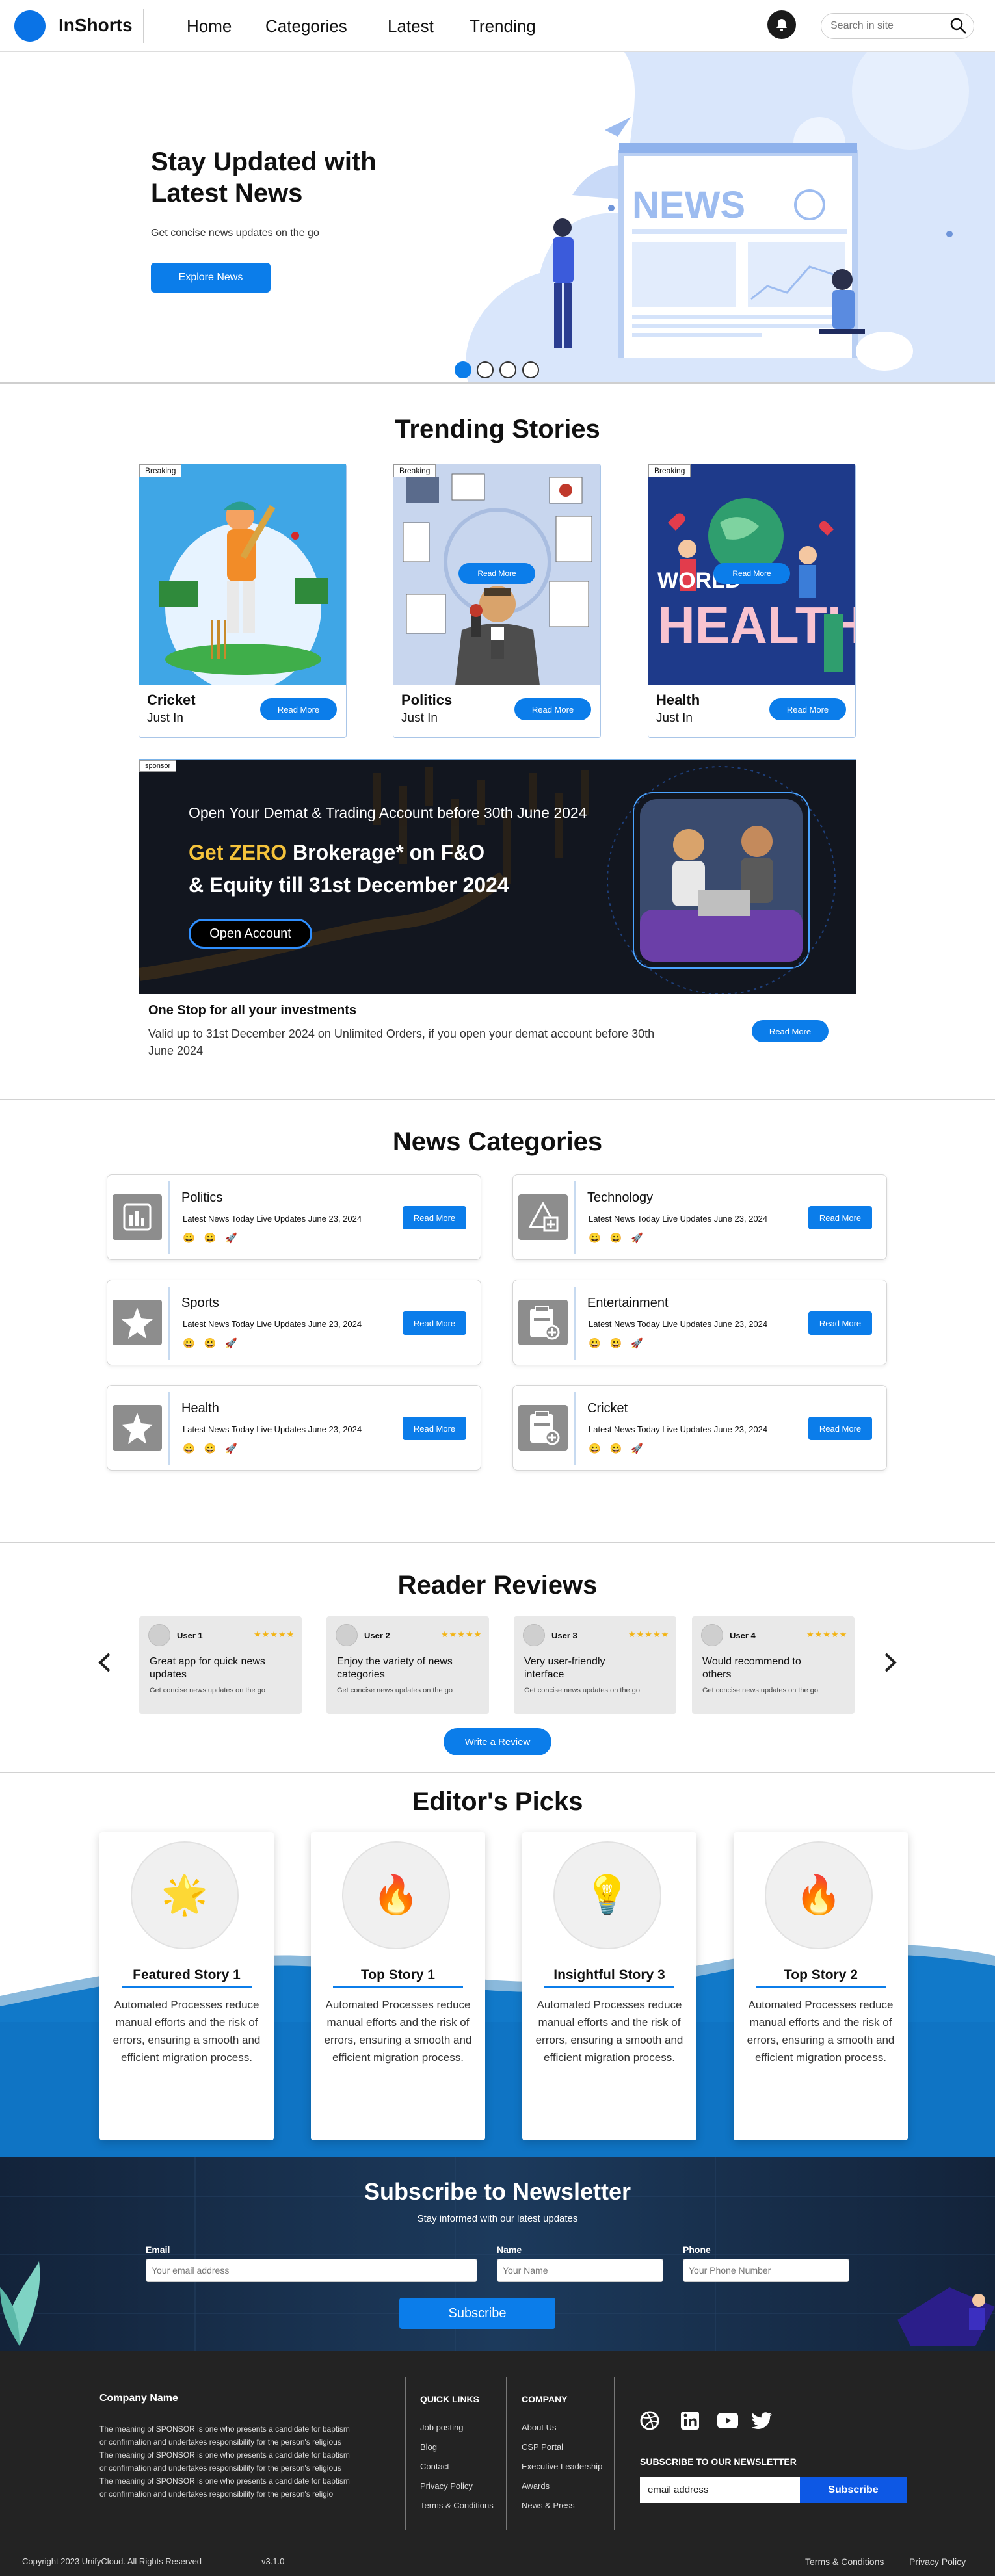  What do you see at coordinates (712, 1635) in the screenshot?
I see `avatar` at bounding box center [712, 1635].